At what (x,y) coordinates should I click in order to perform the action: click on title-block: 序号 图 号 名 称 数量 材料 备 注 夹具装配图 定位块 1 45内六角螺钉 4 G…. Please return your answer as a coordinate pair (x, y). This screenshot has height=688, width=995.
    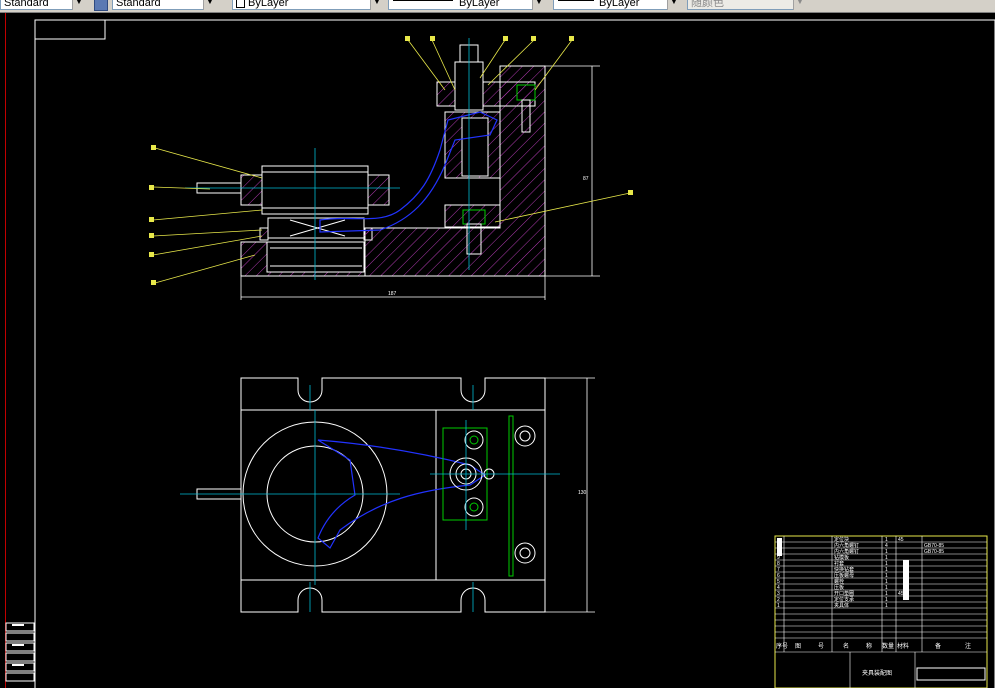
    Looking at the image, I should click on (881, 611).